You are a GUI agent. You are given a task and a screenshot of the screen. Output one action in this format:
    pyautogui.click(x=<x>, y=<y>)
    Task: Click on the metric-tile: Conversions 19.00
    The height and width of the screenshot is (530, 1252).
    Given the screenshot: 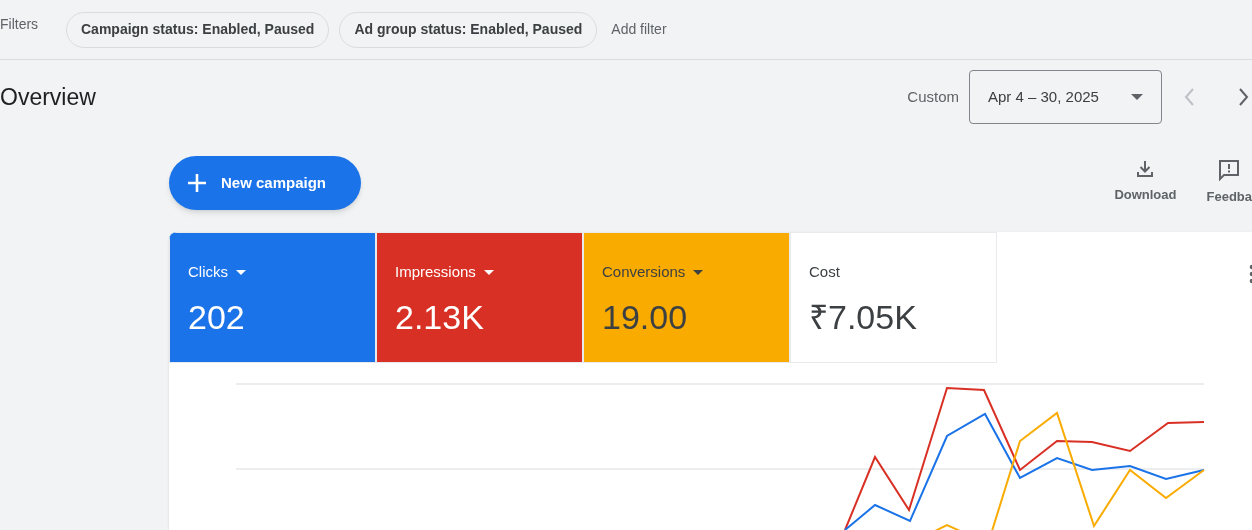 What is the action you would take?
    pyautogui.click(x=686, y=297)
    